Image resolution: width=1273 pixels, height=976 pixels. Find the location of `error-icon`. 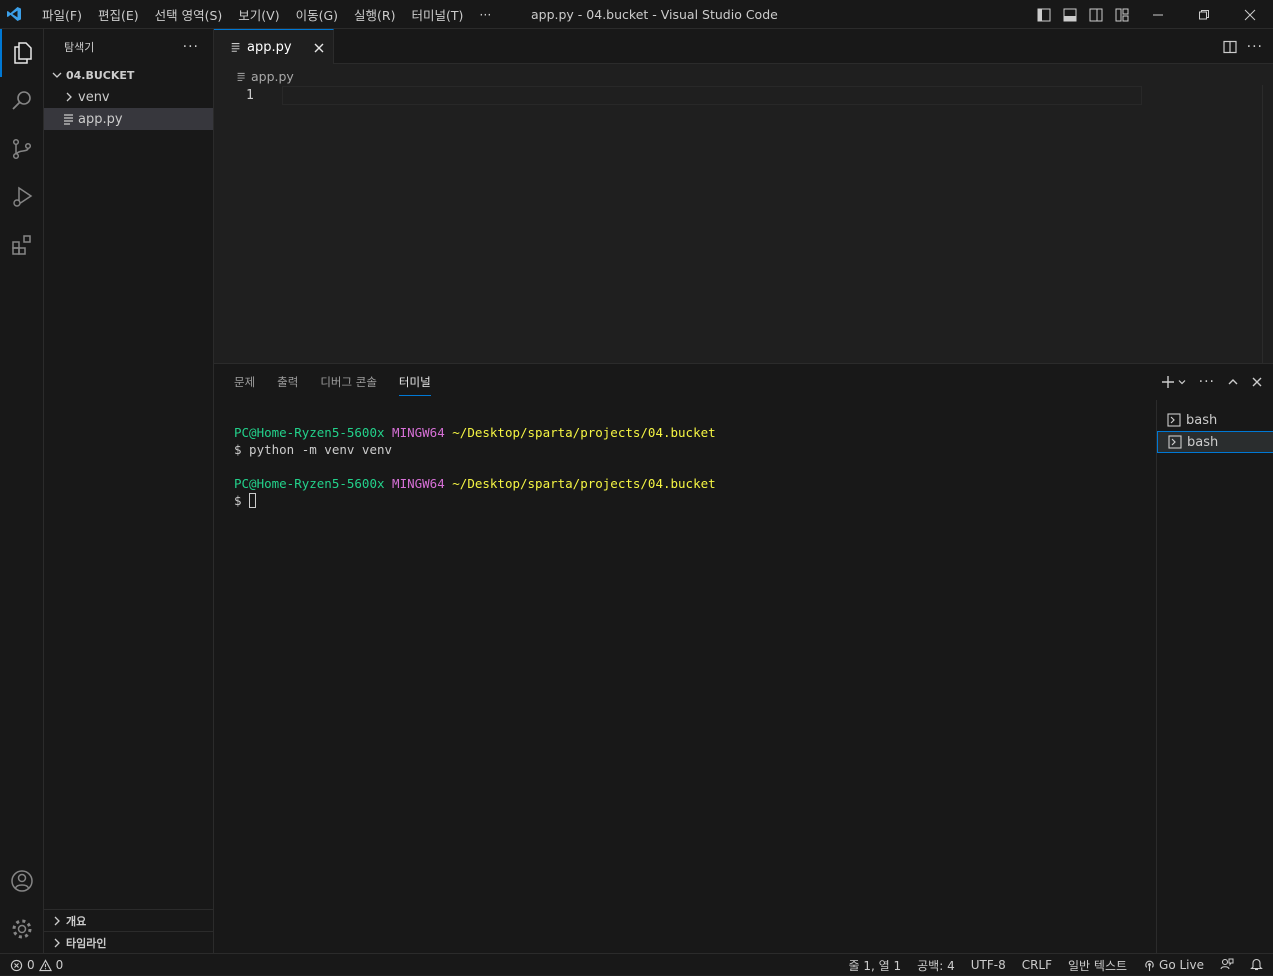

error-icon is located at coordinates (16, 965).